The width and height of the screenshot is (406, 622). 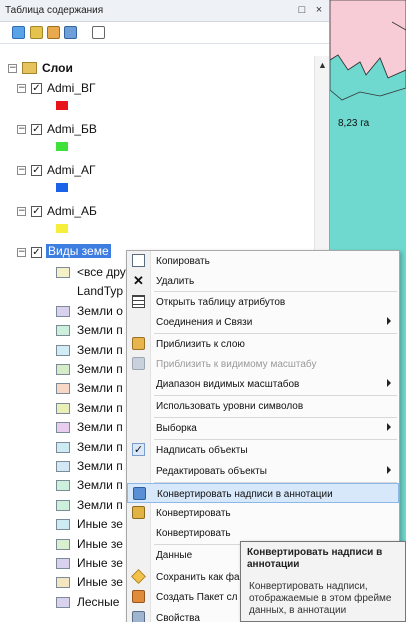 I want to click on toc-title-bar: Таблица содержания □ ×, so click(x=164, y=11).